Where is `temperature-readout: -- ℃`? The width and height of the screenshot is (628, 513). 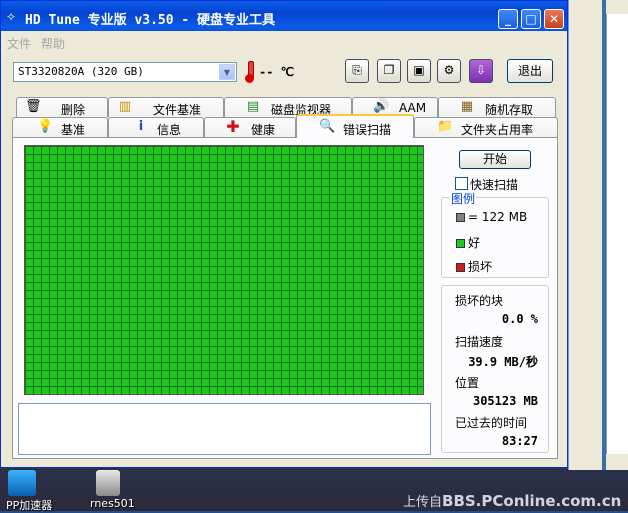
temperature-readout: -- ℃ is located at coordinates (277, 72).